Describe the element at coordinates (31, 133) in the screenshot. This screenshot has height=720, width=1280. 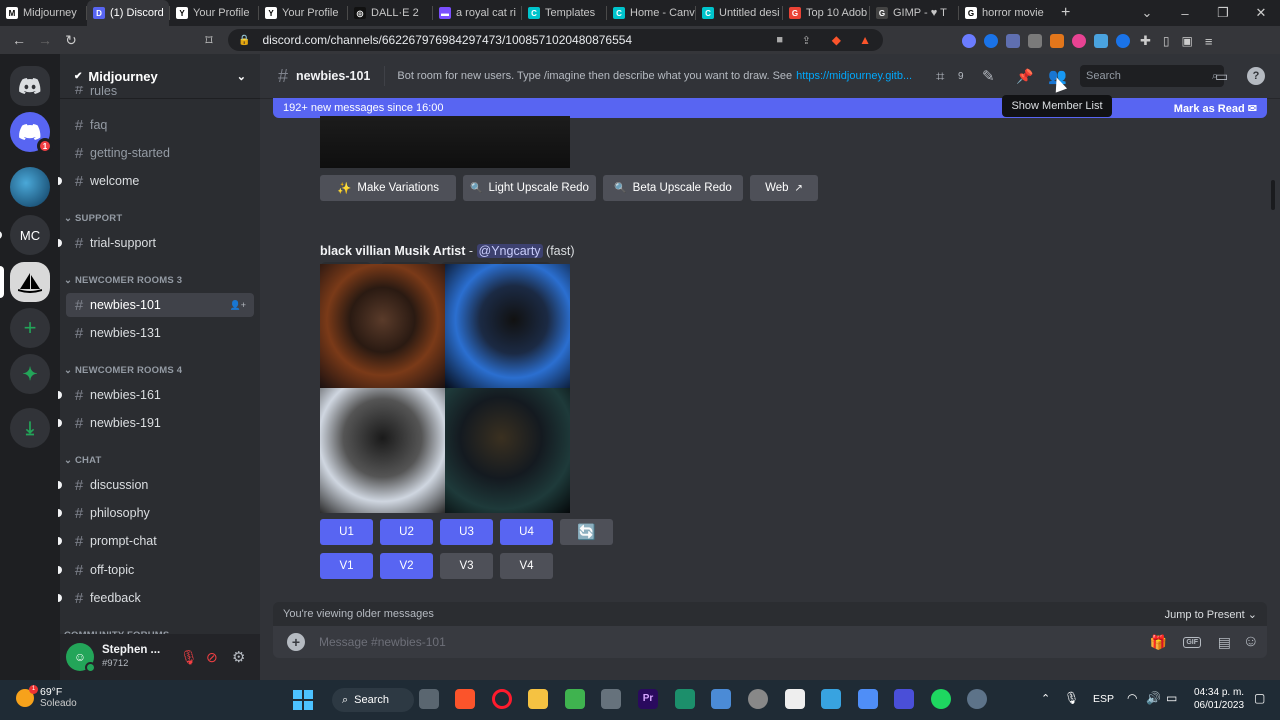
I see `server-icon-discord: 1` at that location.